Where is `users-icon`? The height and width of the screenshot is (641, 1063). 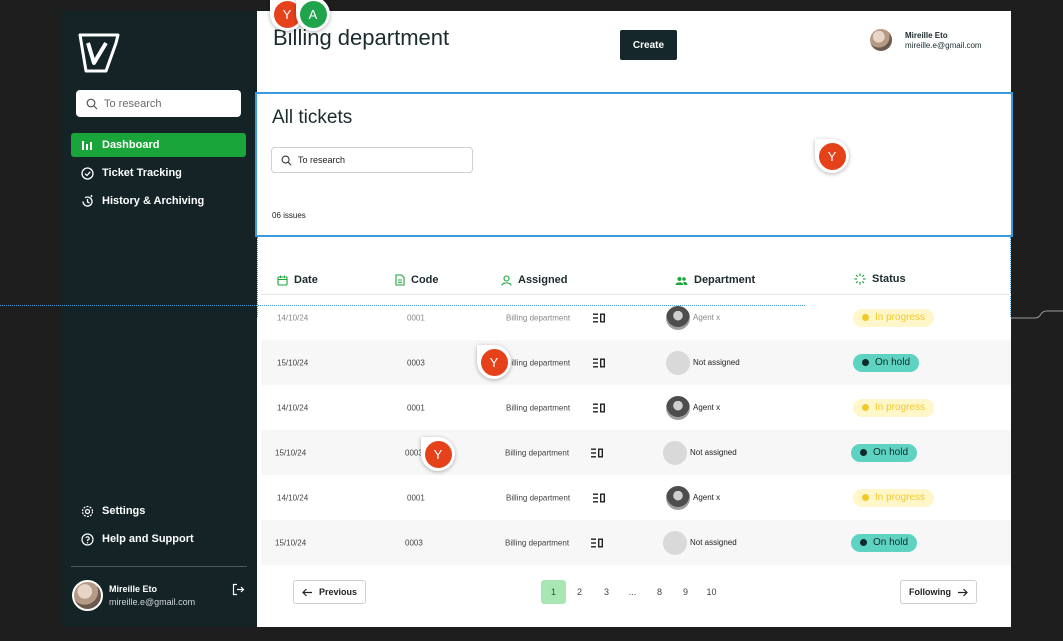 users-icon is located at coordinates (681, 280).